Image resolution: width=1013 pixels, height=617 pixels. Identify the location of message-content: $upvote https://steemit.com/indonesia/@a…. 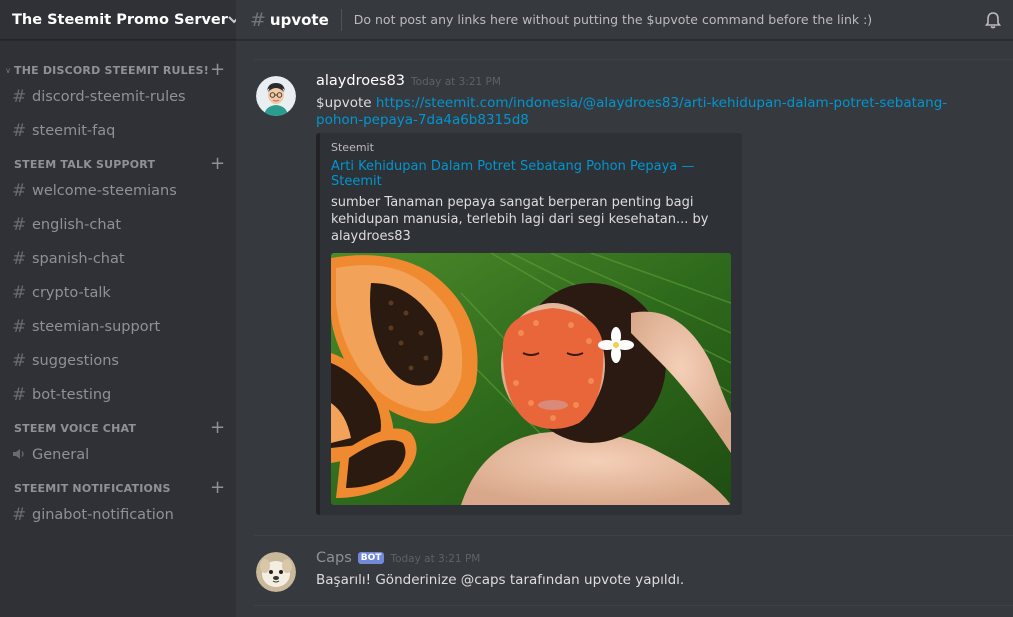
(646, 112).